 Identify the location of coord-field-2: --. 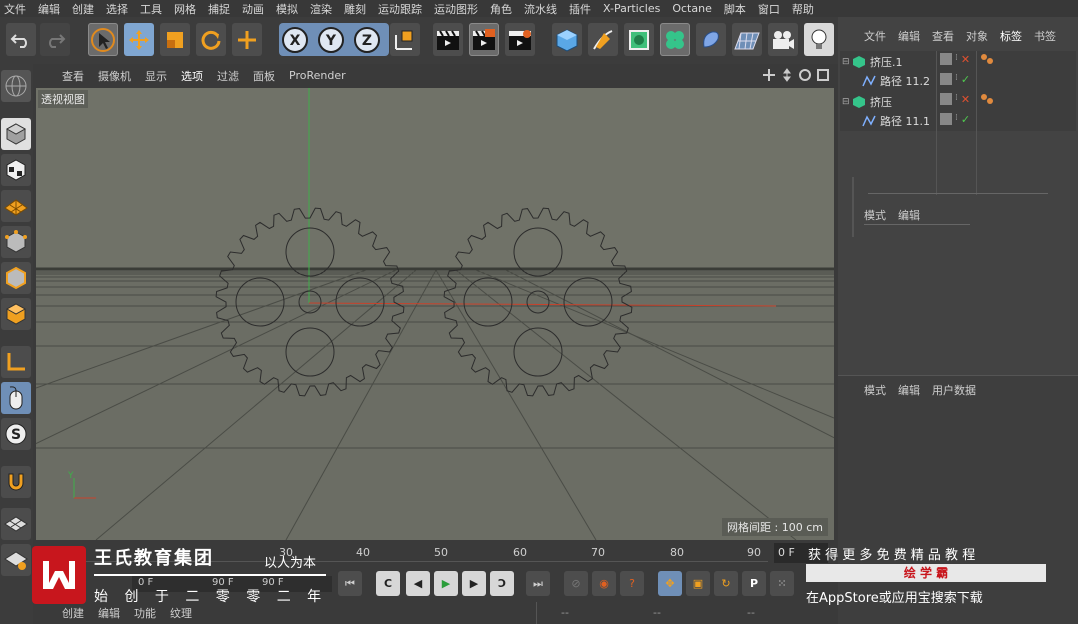
(657, 612).